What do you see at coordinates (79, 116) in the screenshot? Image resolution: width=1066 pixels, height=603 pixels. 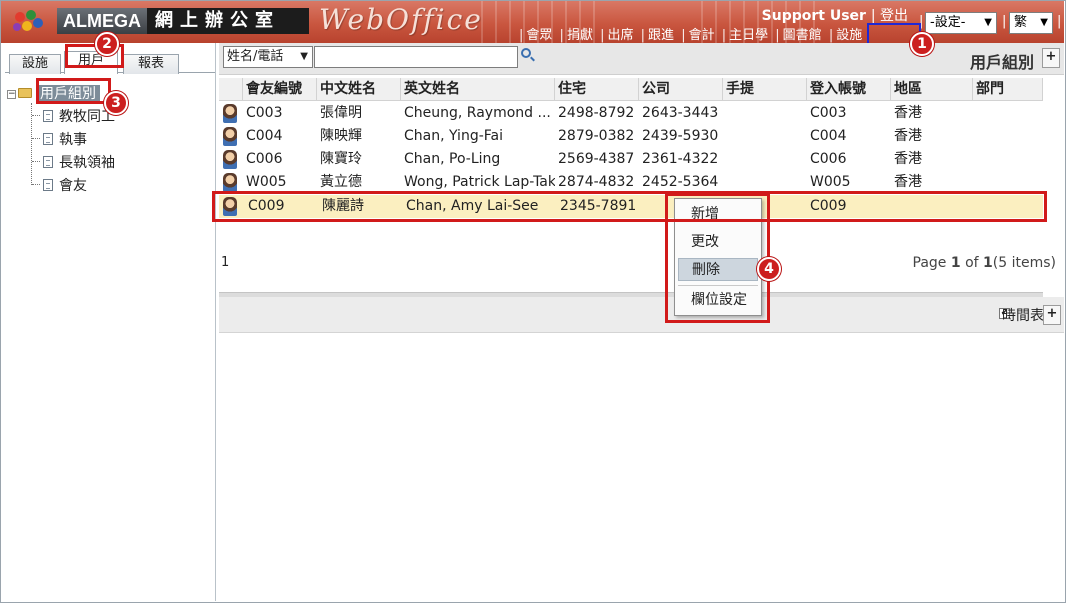 I see `tree-item-pastoral-staff: 教牧同工` at bounding box center [79, 116].